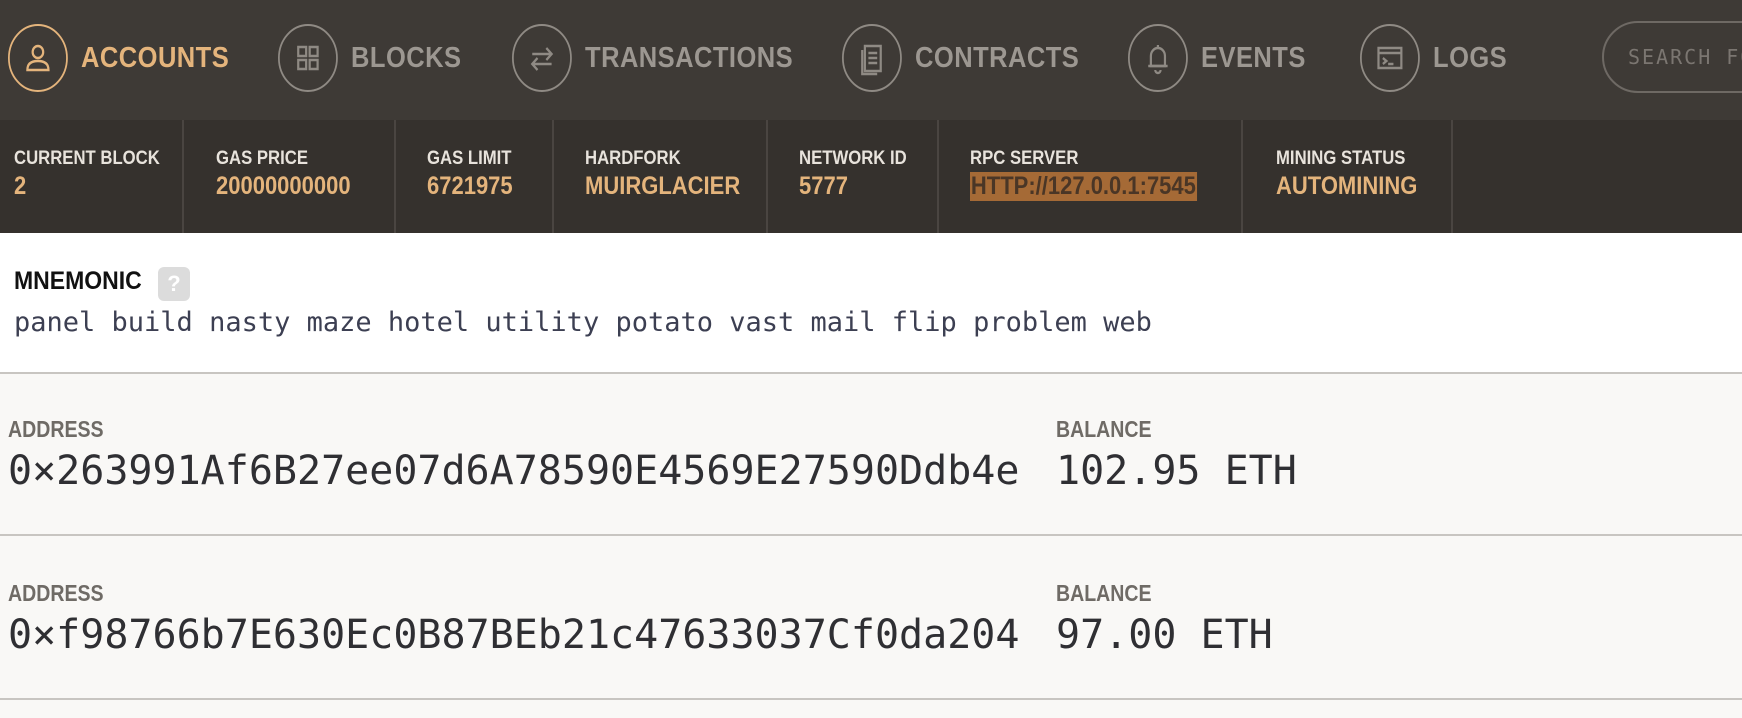 The height and width of the screenshot is (718, 1742). What do you see at coordinates (823, 186) in the screenshot?
I see `stat-value: 5777` at bounding box center [823, 186].